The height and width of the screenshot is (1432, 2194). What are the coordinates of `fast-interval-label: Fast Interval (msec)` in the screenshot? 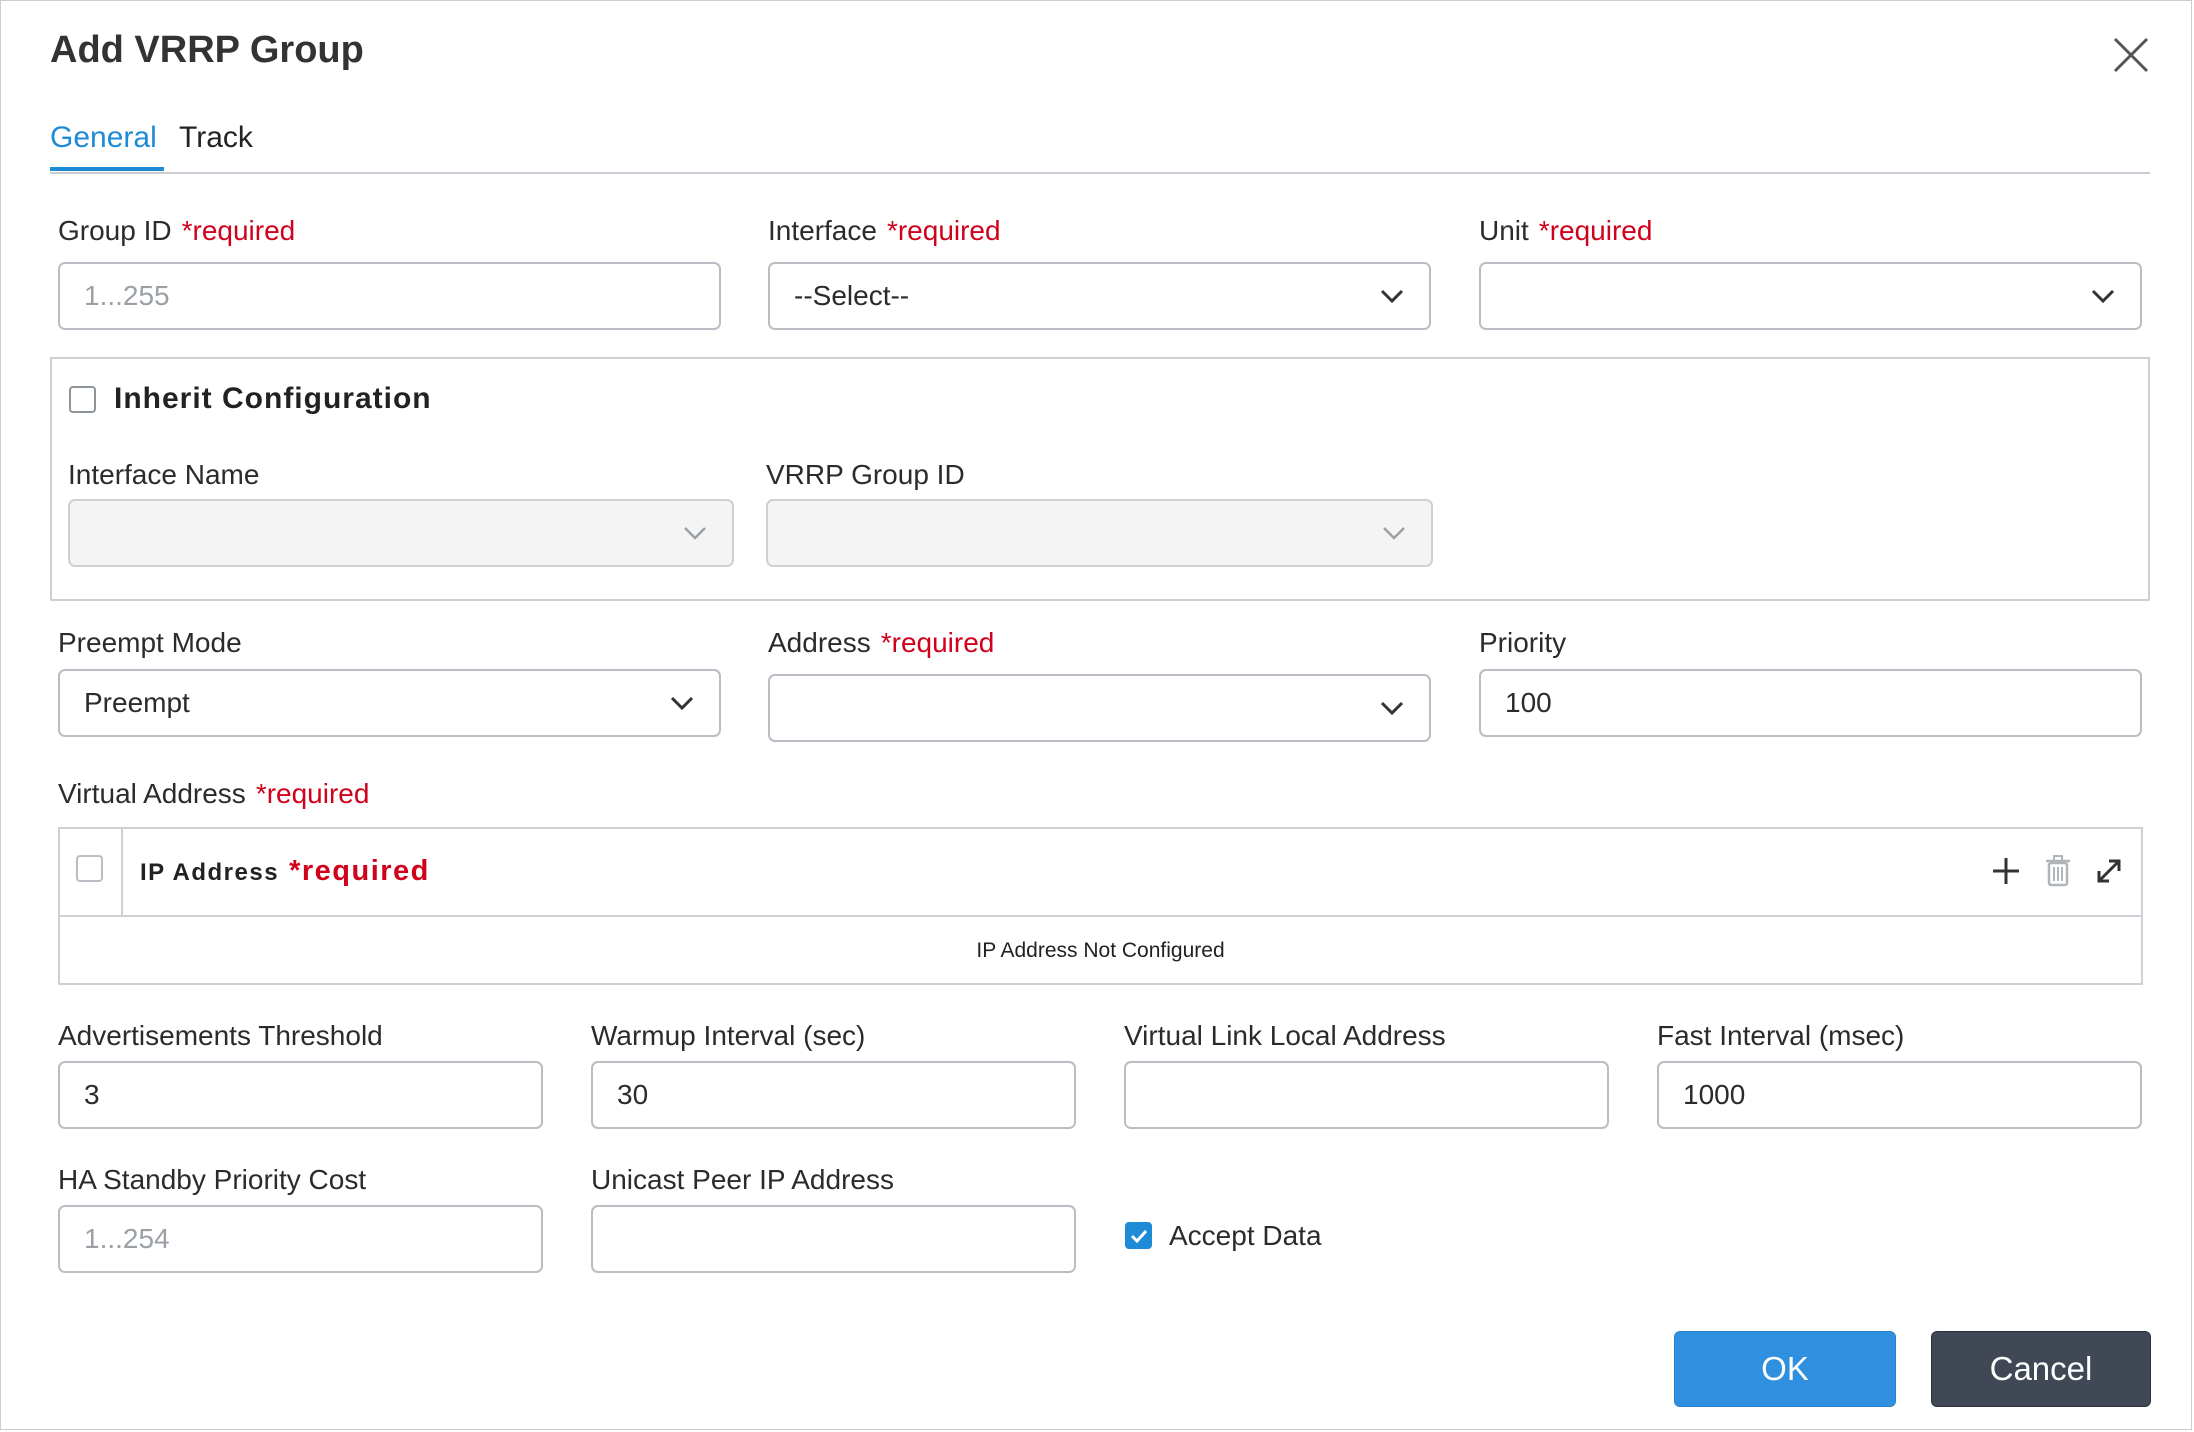 It's located at (1781, 1035).